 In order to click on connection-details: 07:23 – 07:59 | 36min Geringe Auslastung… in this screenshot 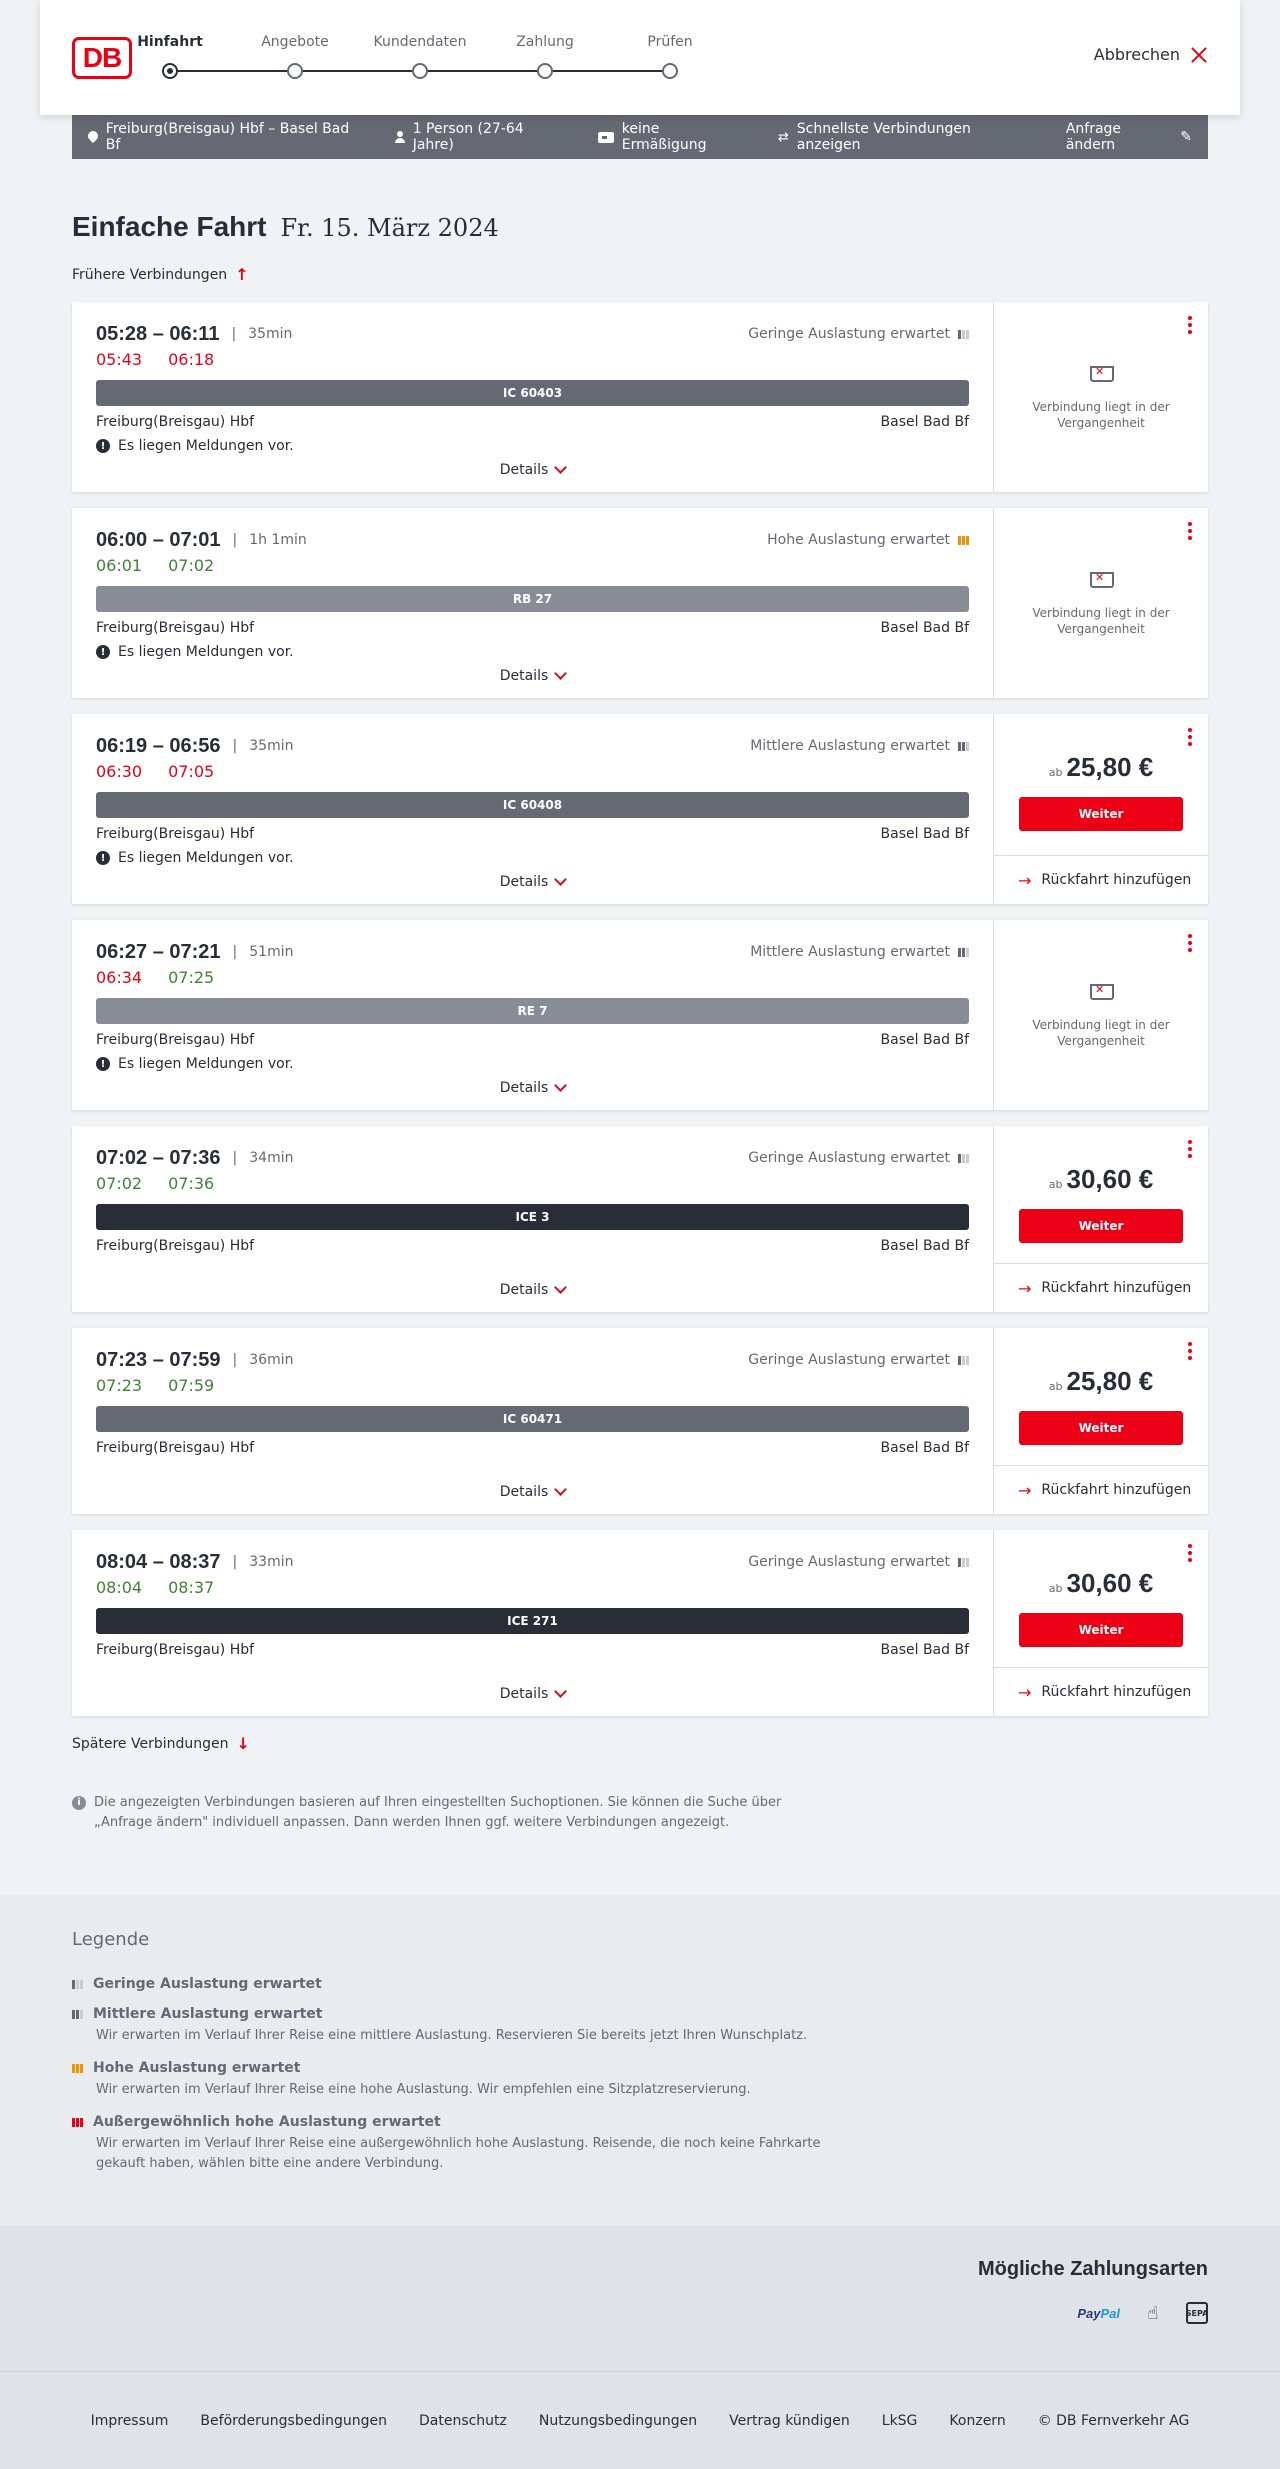, I will do `click(533, 1421)`.